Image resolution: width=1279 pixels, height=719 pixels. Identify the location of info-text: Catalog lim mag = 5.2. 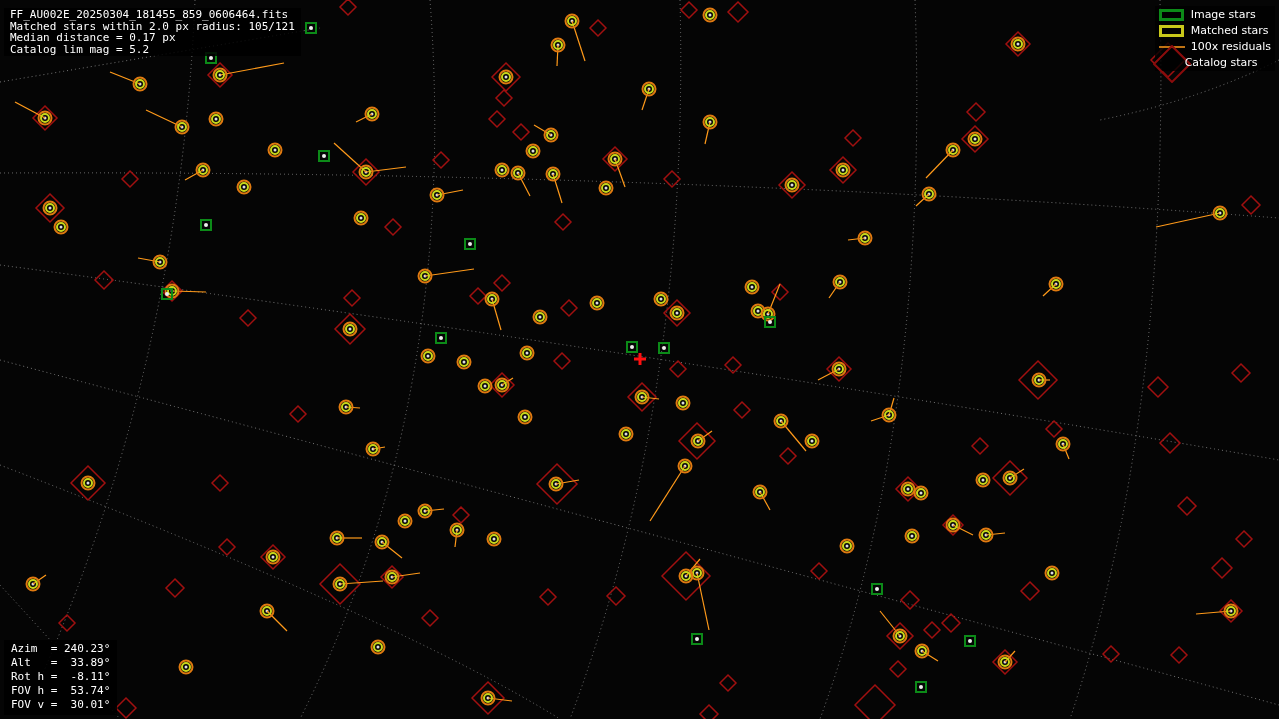
(80, 49).